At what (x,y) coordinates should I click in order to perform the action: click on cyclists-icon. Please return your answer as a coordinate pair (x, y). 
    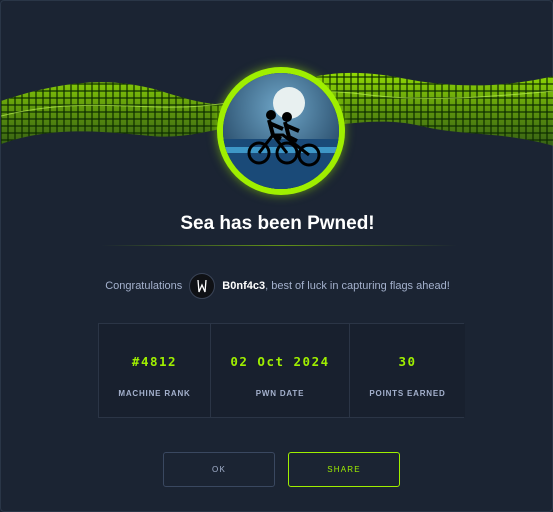
    Looking at the image, I should click on (281, 131).